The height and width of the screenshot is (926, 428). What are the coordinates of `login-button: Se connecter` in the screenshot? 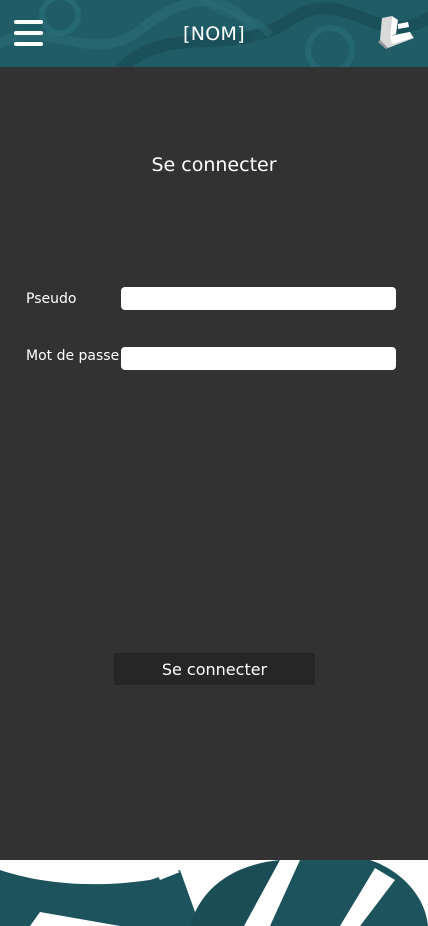 It's located at (214, 669).